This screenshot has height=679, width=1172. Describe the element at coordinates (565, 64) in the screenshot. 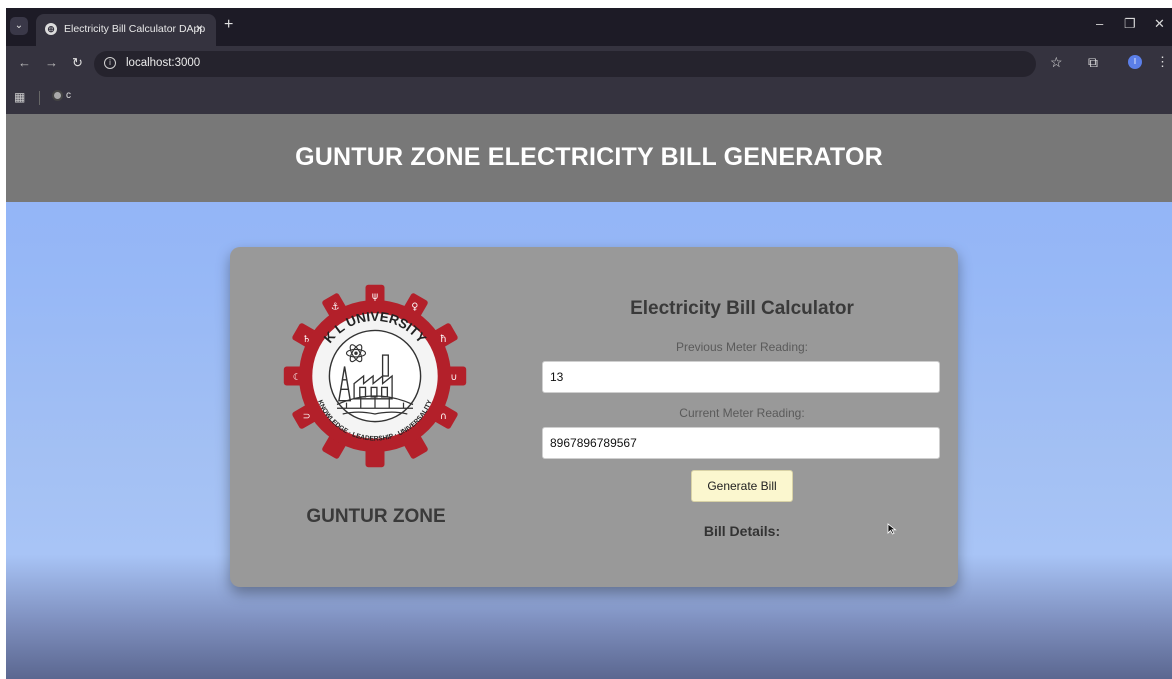

I see `address-bar: i localhost:3000` at that location.